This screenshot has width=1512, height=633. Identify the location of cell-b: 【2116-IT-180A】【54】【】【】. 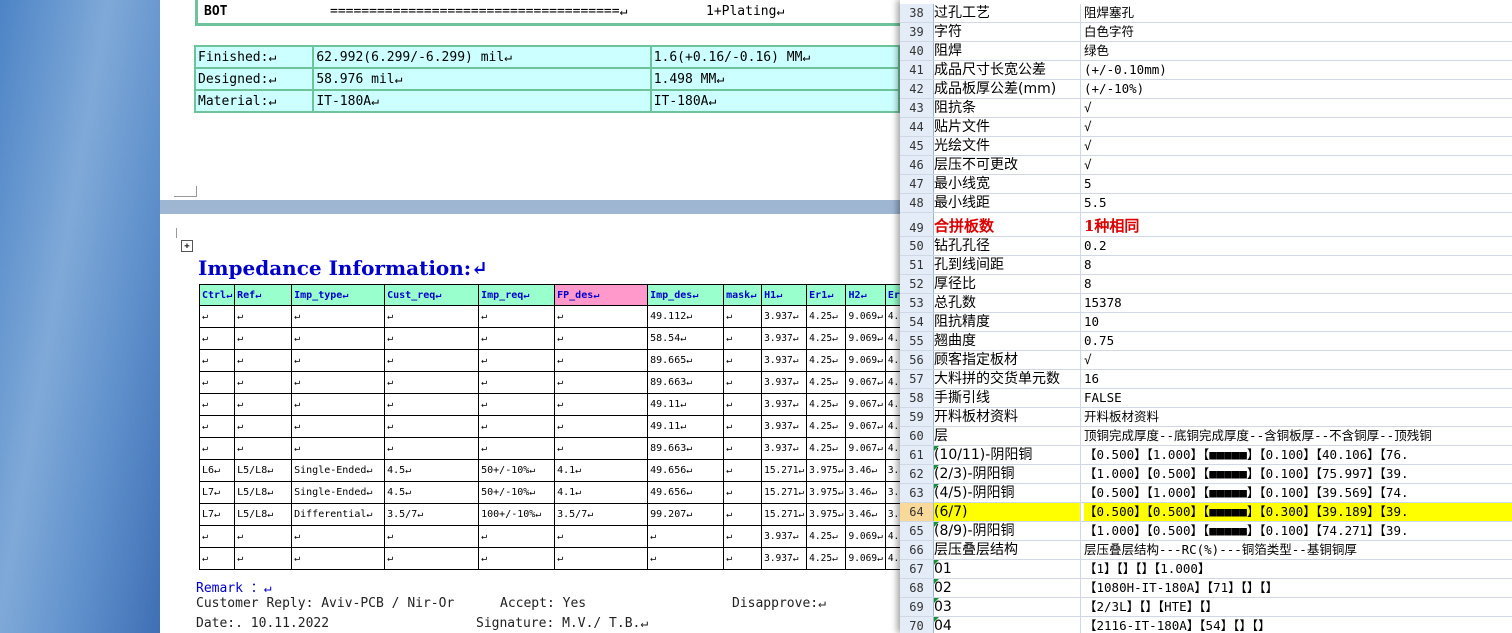
(1298, 625).